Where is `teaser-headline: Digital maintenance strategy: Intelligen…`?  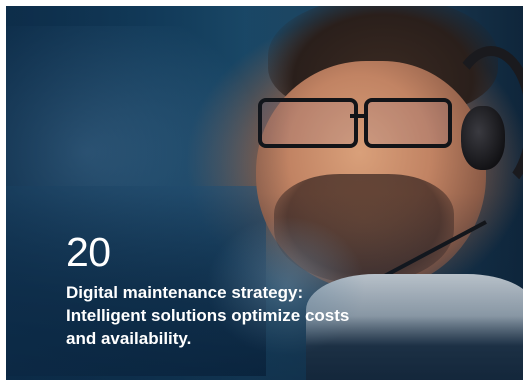 teaser-headline: Digital maintenance strategy: Intelligen… is located at coordinates (231, 315).